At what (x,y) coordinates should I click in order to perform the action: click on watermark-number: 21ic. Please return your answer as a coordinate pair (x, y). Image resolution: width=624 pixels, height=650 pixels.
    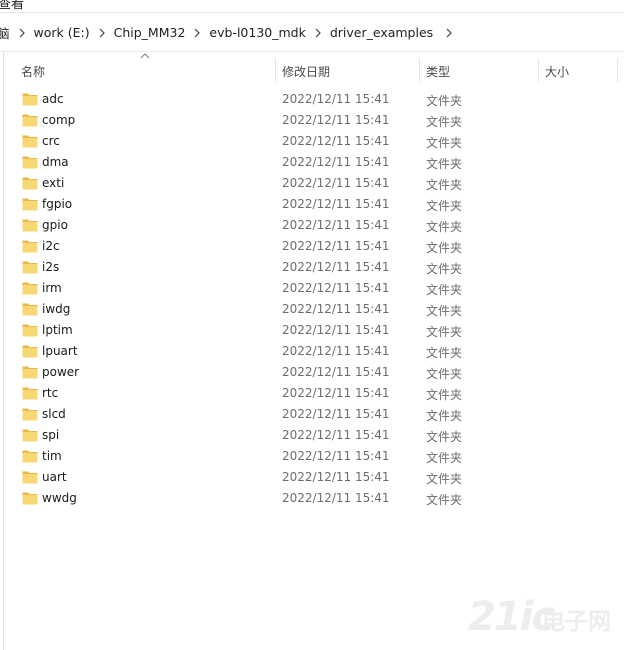
    Looking at the image, I should click on (511, 617).